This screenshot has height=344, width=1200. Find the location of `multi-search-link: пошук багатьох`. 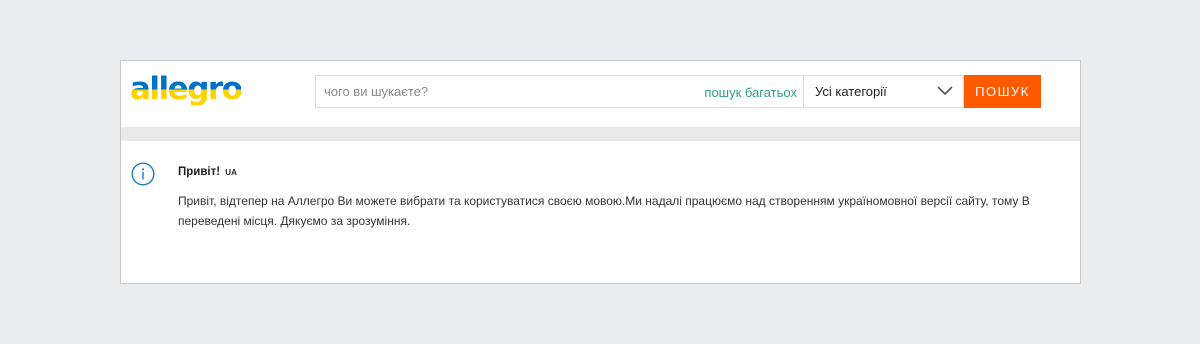

multi-search-link: пошук багатьох is located at coordinates (750, 92).